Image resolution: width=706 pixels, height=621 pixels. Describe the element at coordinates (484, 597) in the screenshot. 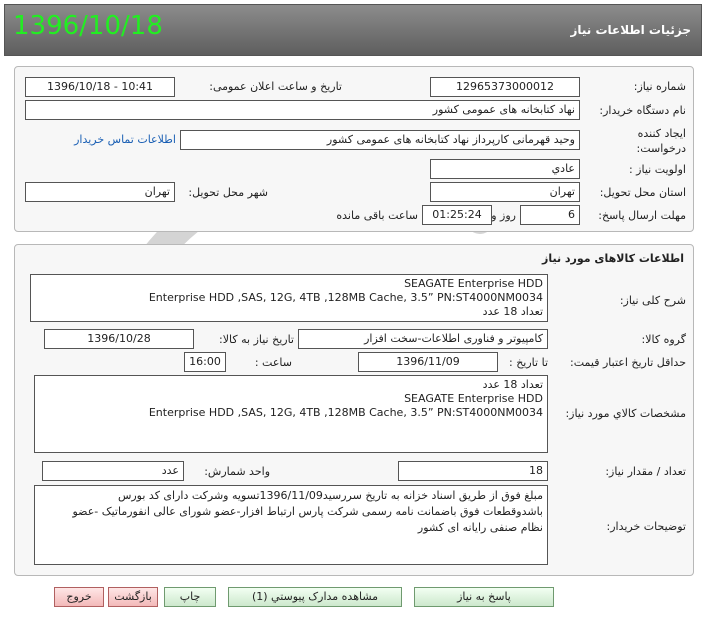

I see `reply-button: پاسخ به نیاز` at that location.